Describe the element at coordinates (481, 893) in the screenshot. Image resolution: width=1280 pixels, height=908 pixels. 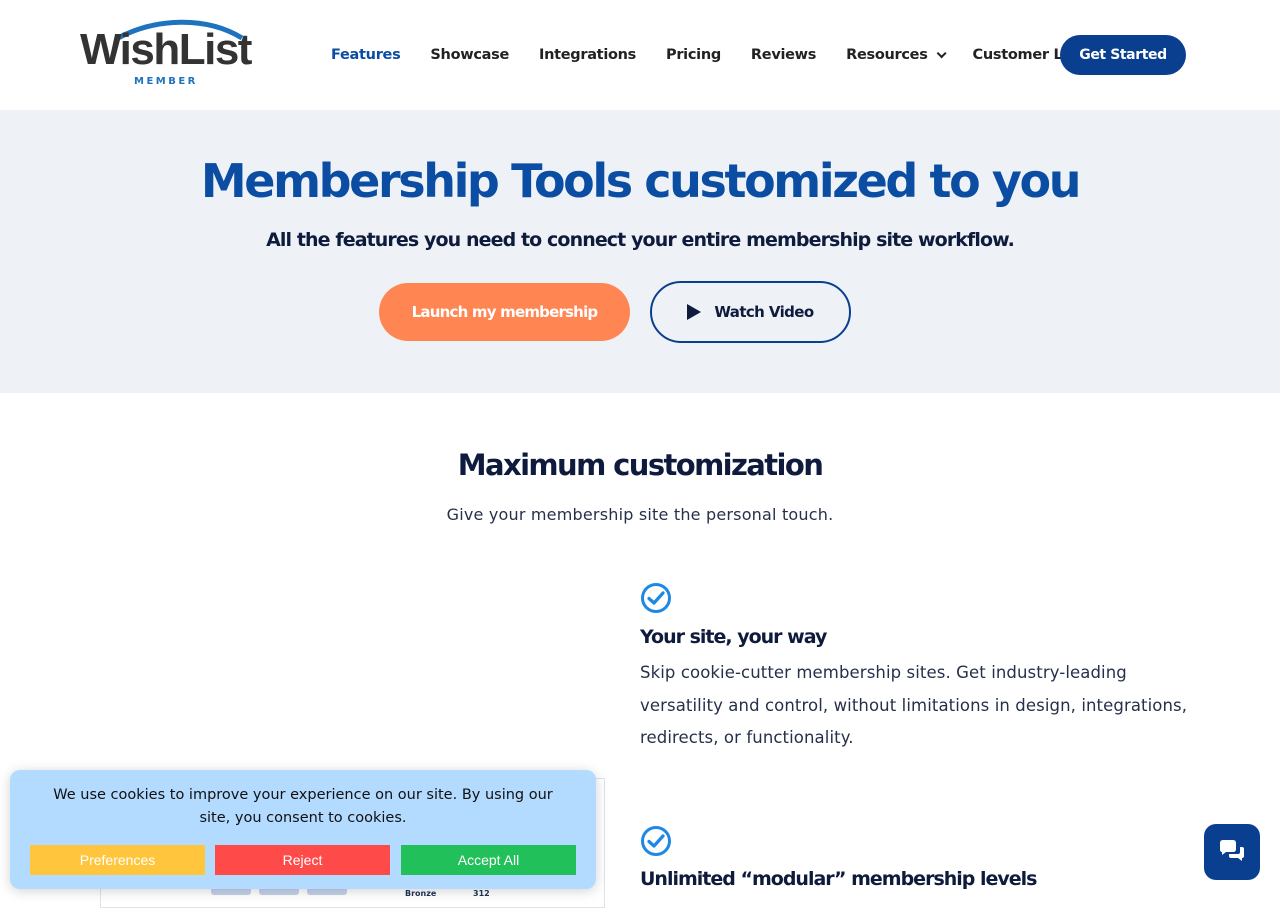
I see `preview-count: 312` at that location.